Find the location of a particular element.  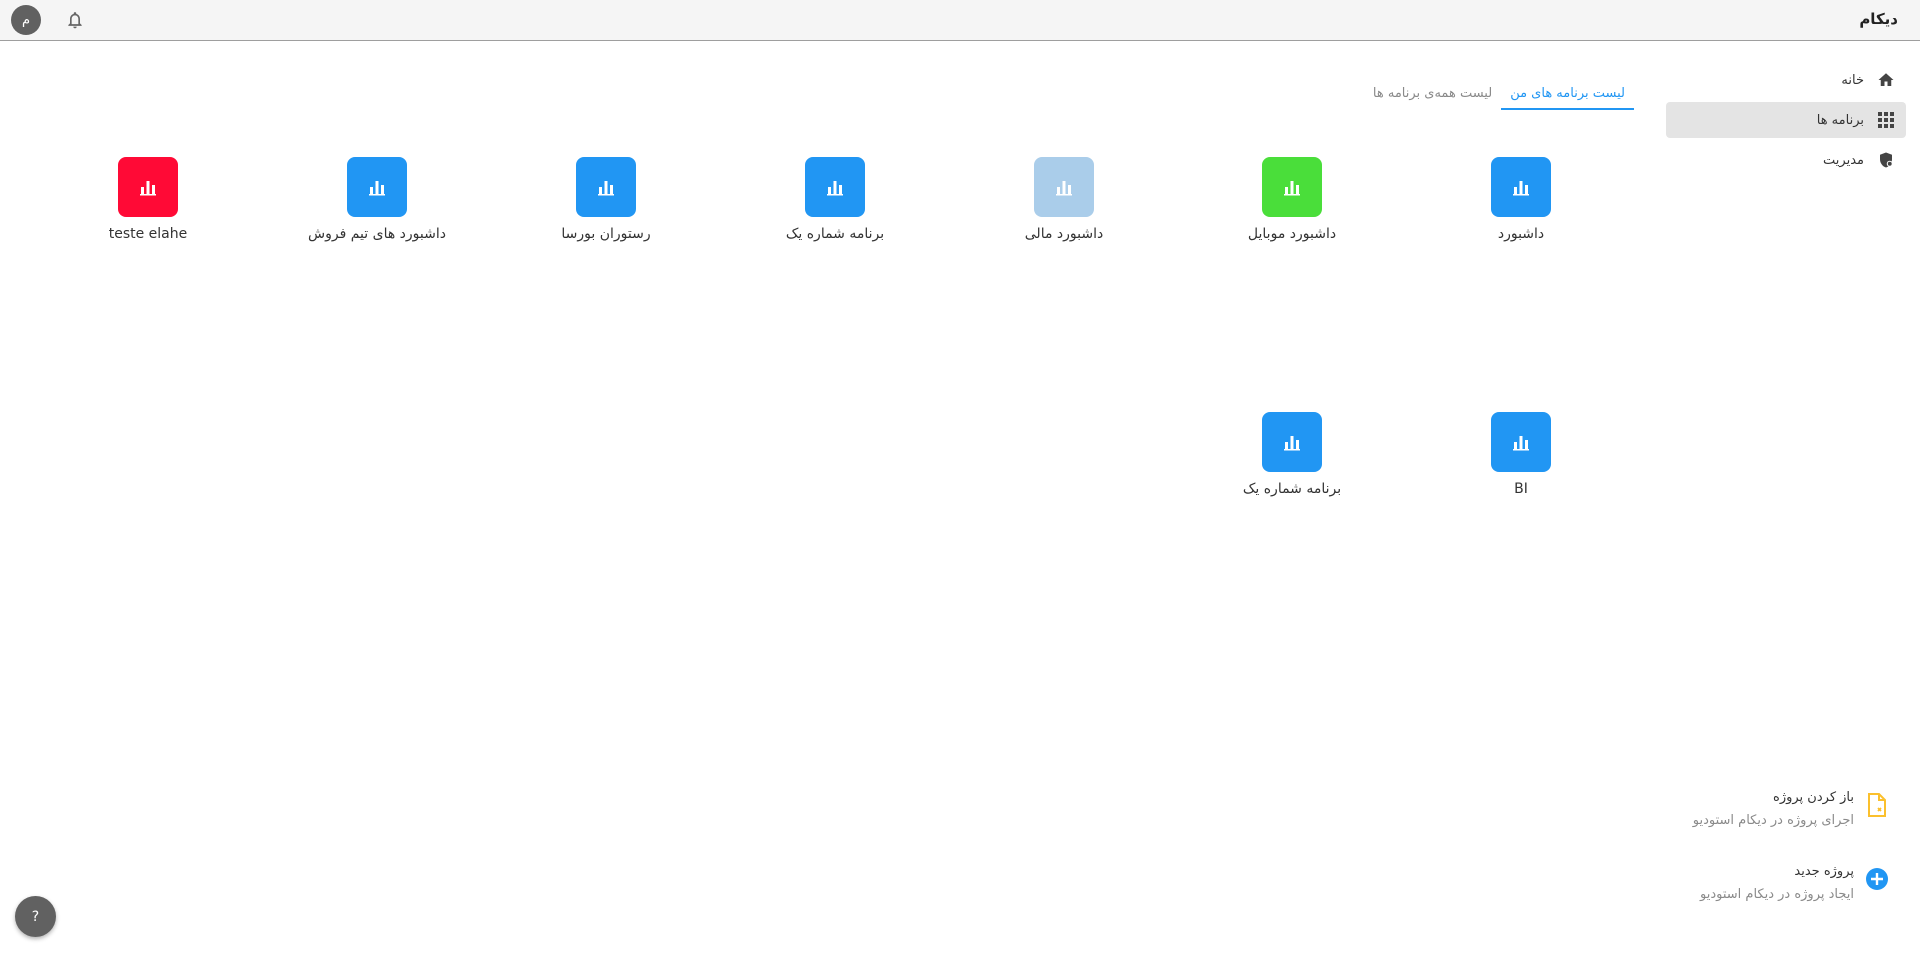

add-circle-icon is located at coordinates (1877, 879).